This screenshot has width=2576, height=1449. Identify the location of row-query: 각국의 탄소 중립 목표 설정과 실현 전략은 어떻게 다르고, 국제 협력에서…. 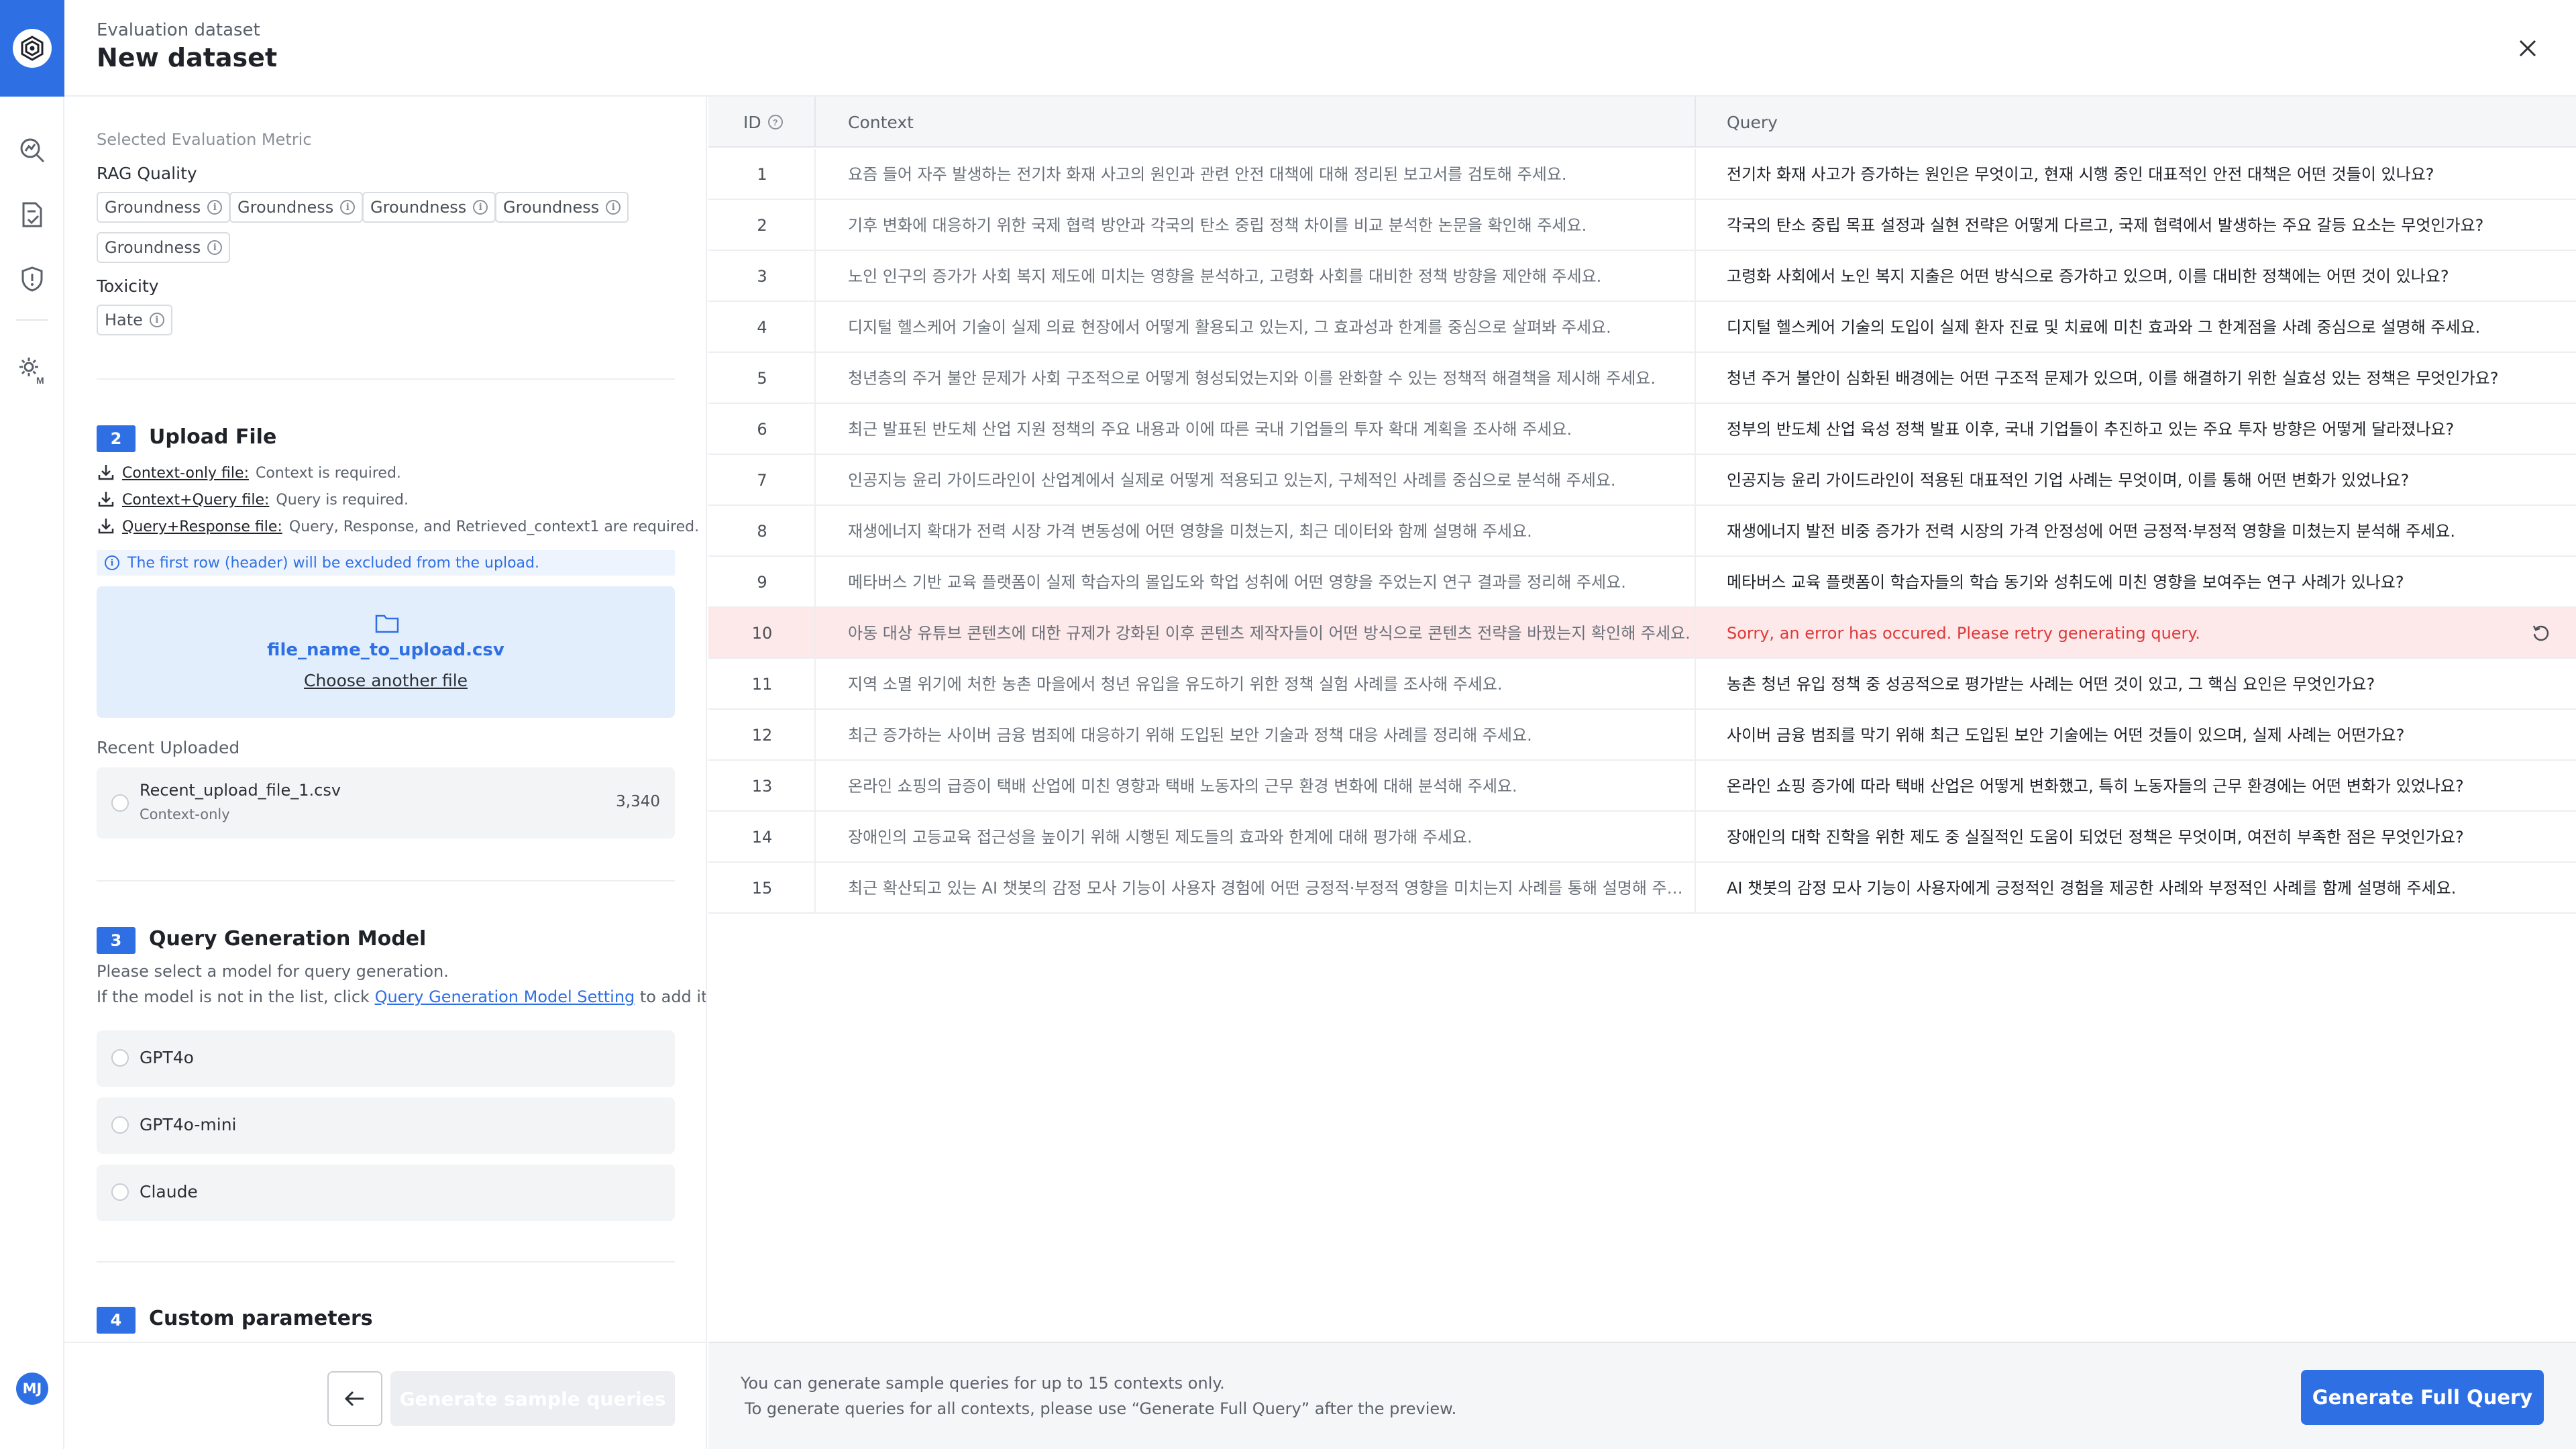
(2105, 225).